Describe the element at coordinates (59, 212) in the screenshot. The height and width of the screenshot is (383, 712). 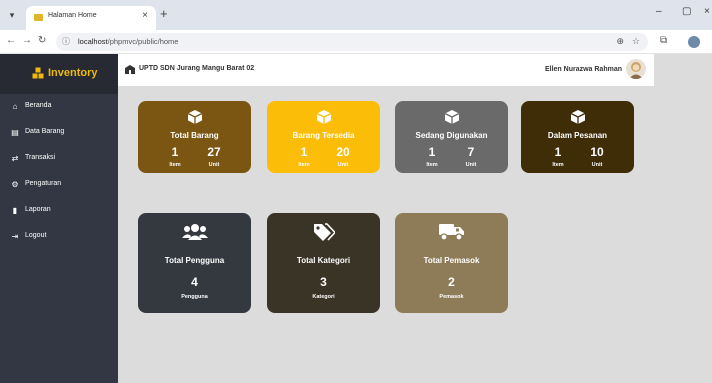
I see `sidebar-item-laporan: ▮ Laporan` at that location.